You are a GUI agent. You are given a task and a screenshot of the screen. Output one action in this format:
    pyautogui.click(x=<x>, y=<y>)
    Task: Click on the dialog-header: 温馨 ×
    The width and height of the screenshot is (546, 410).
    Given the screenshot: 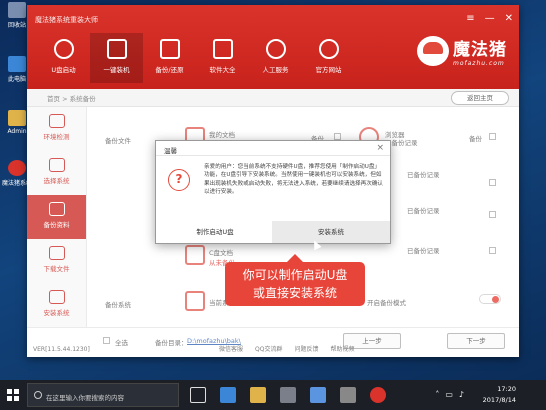 What is the action you would take?
    pyautogui.click(x=273, y=148)
    